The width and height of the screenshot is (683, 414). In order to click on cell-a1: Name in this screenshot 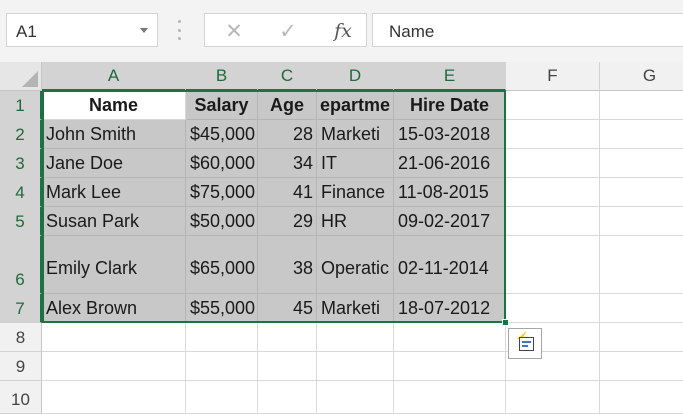, I will do `click(114, 105)`.